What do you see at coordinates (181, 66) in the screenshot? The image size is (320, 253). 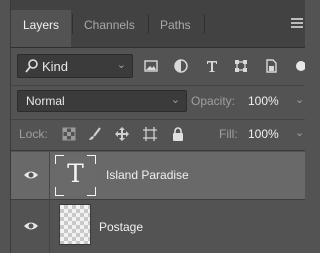 I see `adjustment-filter-icon` at bounding box center [181, 66].